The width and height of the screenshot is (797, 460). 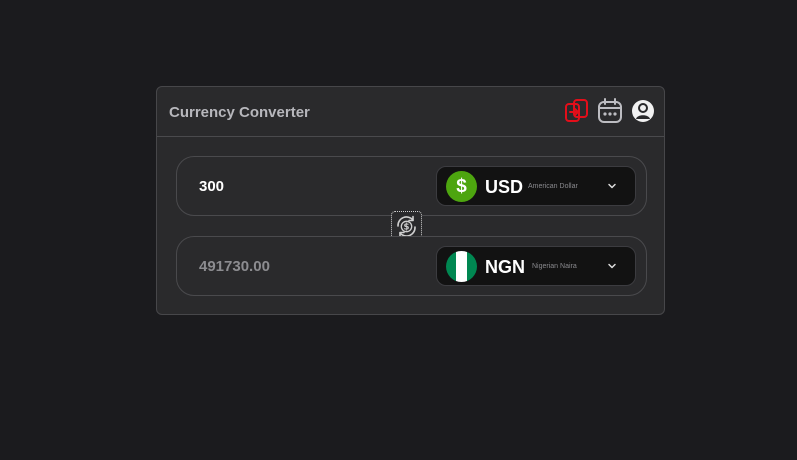 I want to click on user-icon, so click(x=643, y=111).